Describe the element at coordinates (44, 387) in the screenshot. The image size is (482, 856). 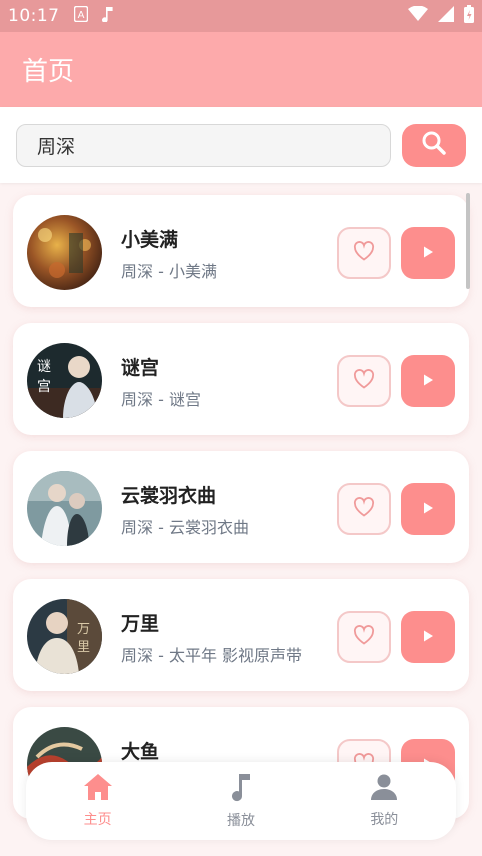
I see `svg-text: 宫` at that location.